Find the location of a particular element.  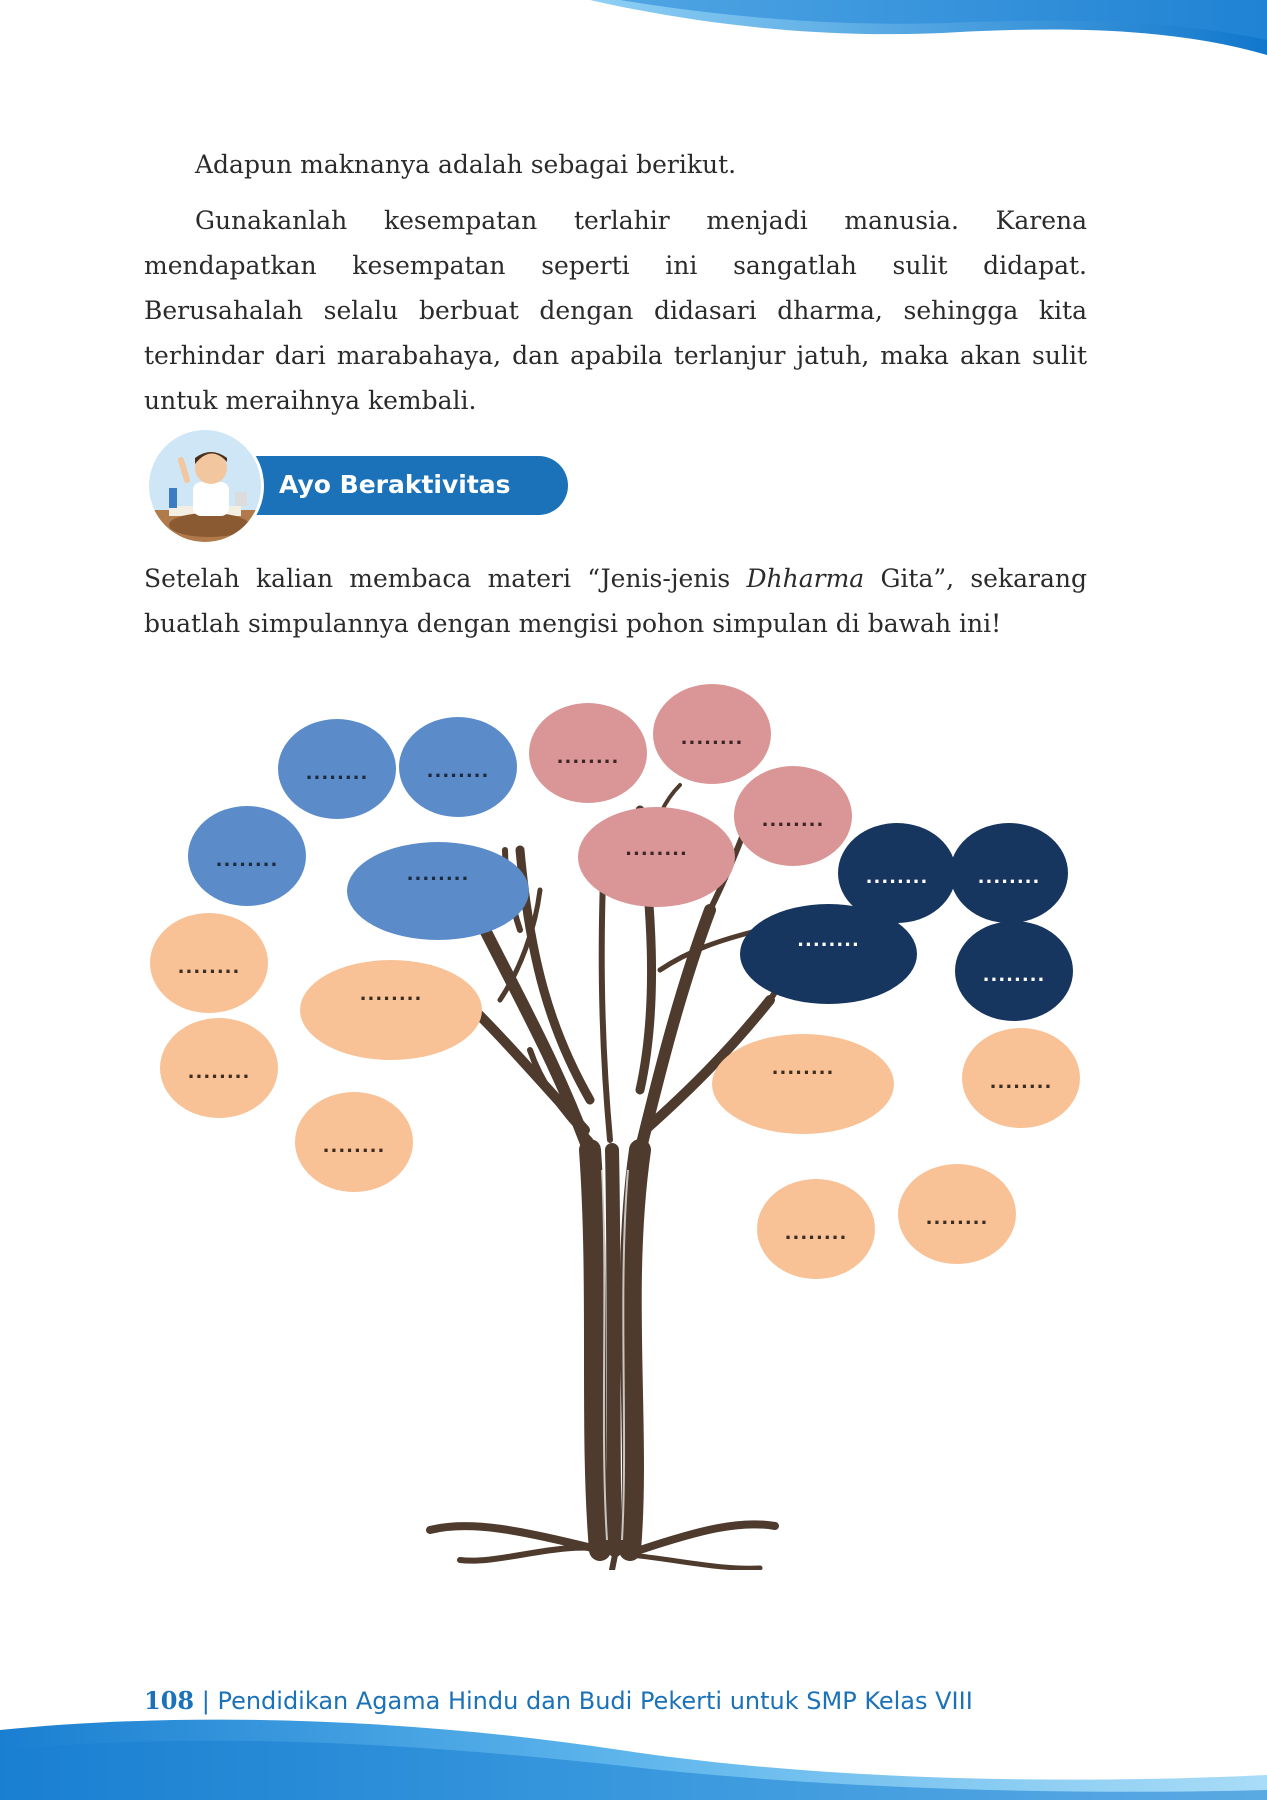

tree-trunk-illustration is located at coordinates (619, 1176).